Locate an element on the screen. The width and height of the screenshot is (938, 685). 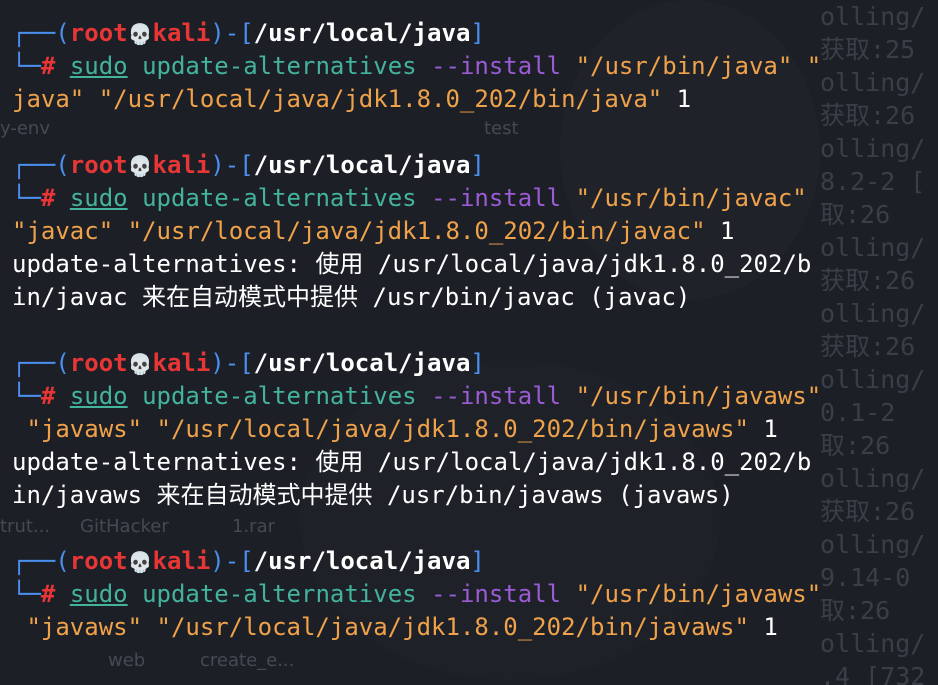
command-argument: "/usr/bin/javac" is located at coordinates (691, 198).